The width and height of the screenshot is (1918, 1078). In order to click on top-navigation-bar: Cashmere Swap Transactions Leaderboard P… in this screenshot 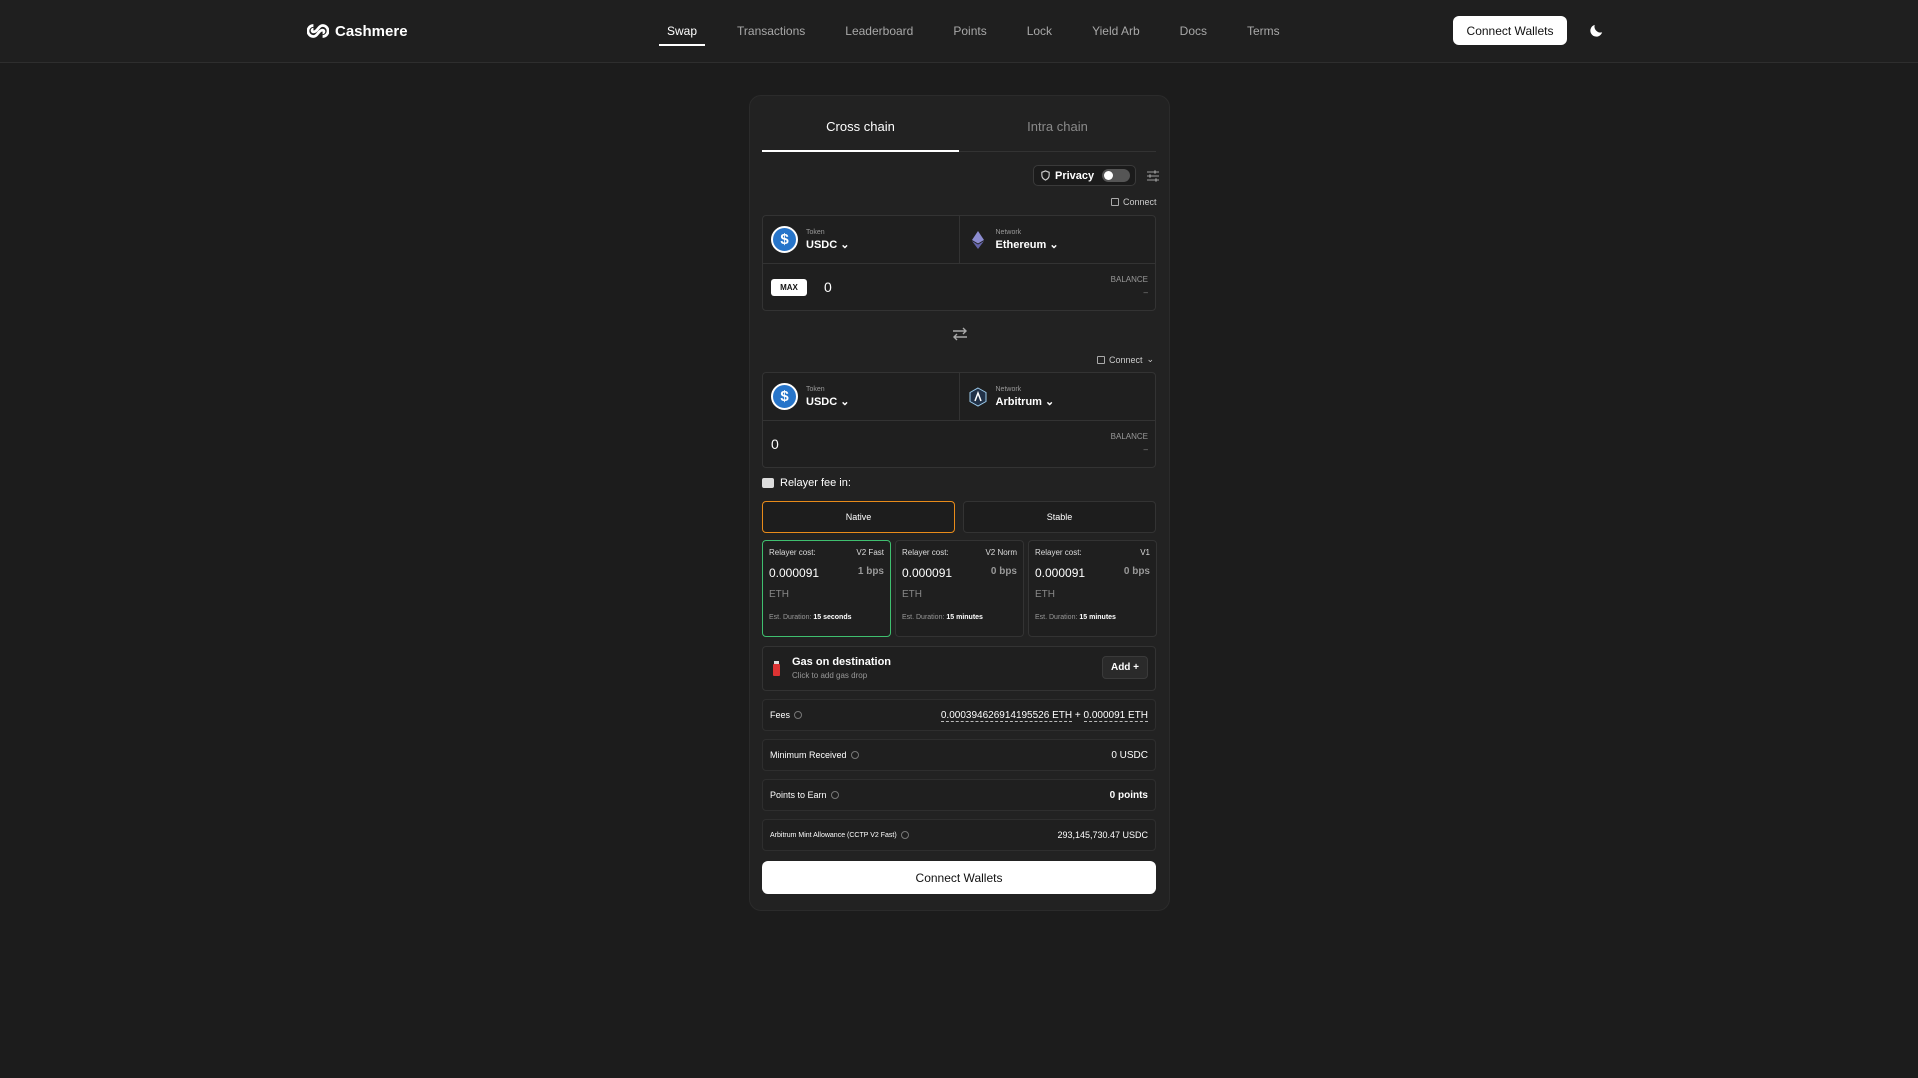, I will do `click(959, 31)`.